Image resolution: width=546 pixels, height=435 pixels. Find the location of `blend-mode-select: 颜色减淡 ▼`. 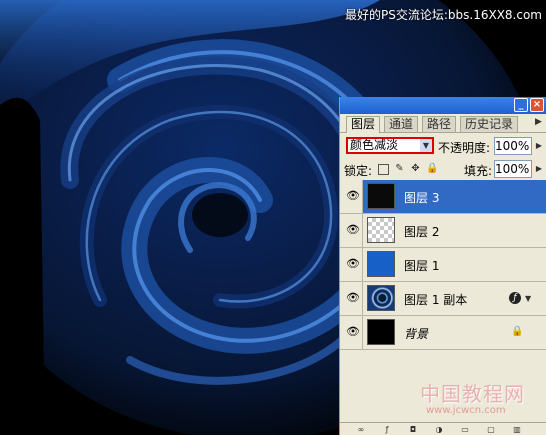

blend-mode-select: 颜色减淡 ▼ is located at coordinates (390, 145).